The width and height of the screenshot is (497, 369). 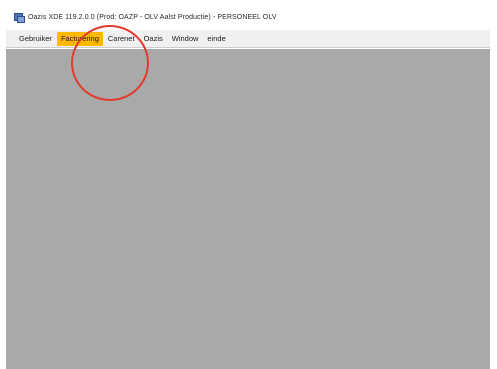 What do you see at coordinates (19, 17) in the screenshot?
I see `app-window-icon` at bounding box center [19, 17].